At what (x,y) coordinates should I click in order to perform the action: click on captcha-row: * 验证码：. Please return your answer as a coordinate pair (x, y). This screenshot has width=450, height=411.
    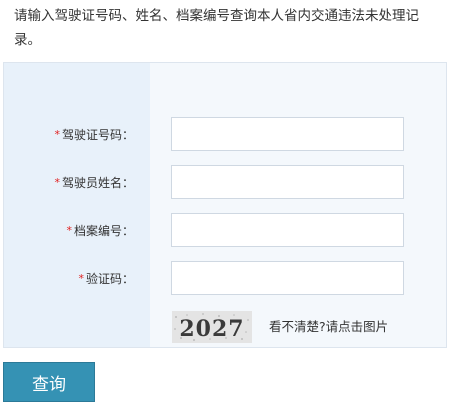
    Looking at the image, I should click on (225, 279).